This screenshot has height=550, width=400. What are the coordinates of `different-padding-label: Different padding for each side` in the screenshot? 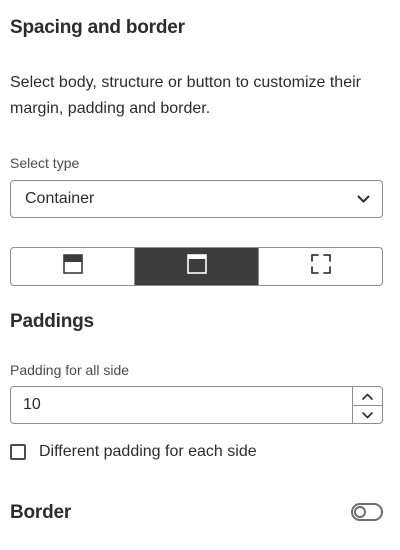 It's located at (148, 451).